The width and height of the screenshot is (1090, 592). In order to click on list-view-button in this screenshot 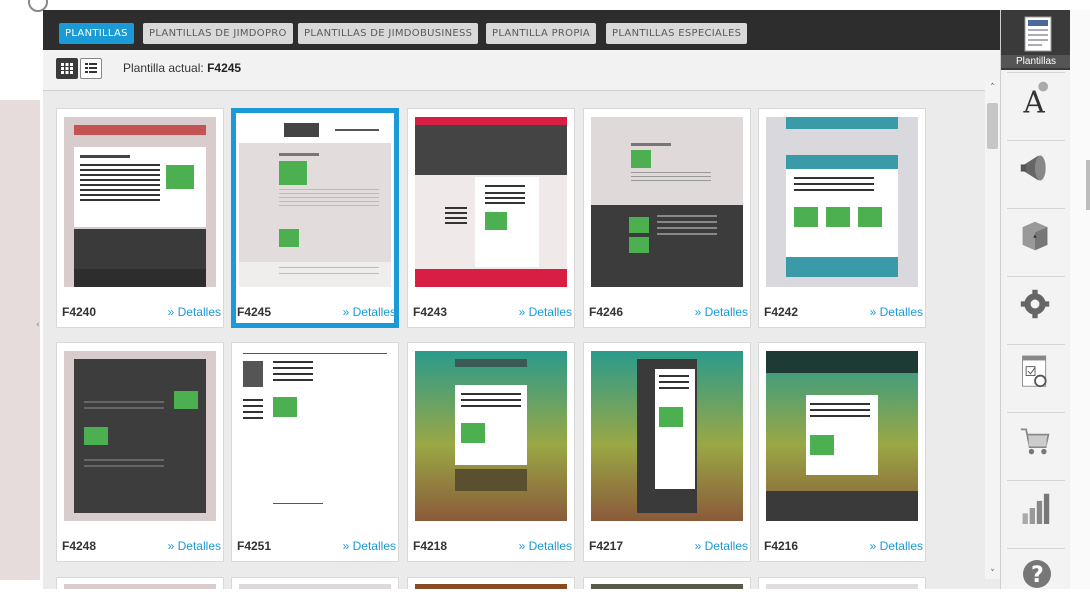, I will do `click(91, 68)`.